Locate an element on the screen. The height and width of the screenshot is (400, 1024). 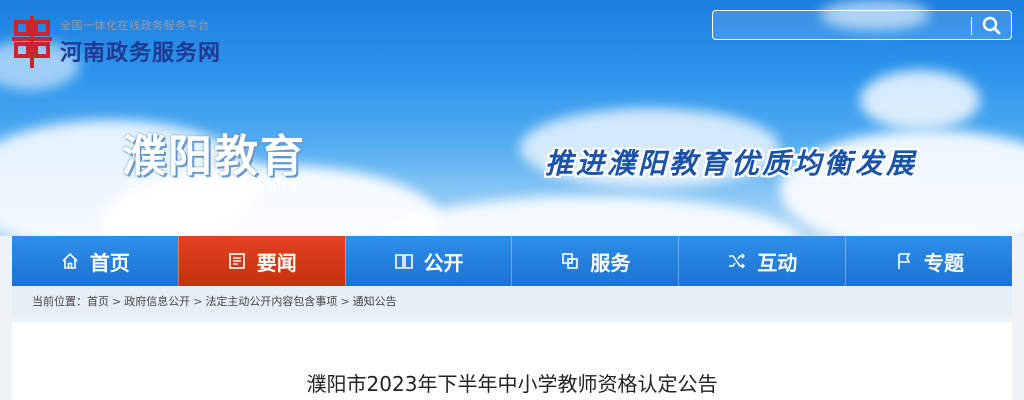
nav-item-home: 首页 is located at coordinates (95, 261).